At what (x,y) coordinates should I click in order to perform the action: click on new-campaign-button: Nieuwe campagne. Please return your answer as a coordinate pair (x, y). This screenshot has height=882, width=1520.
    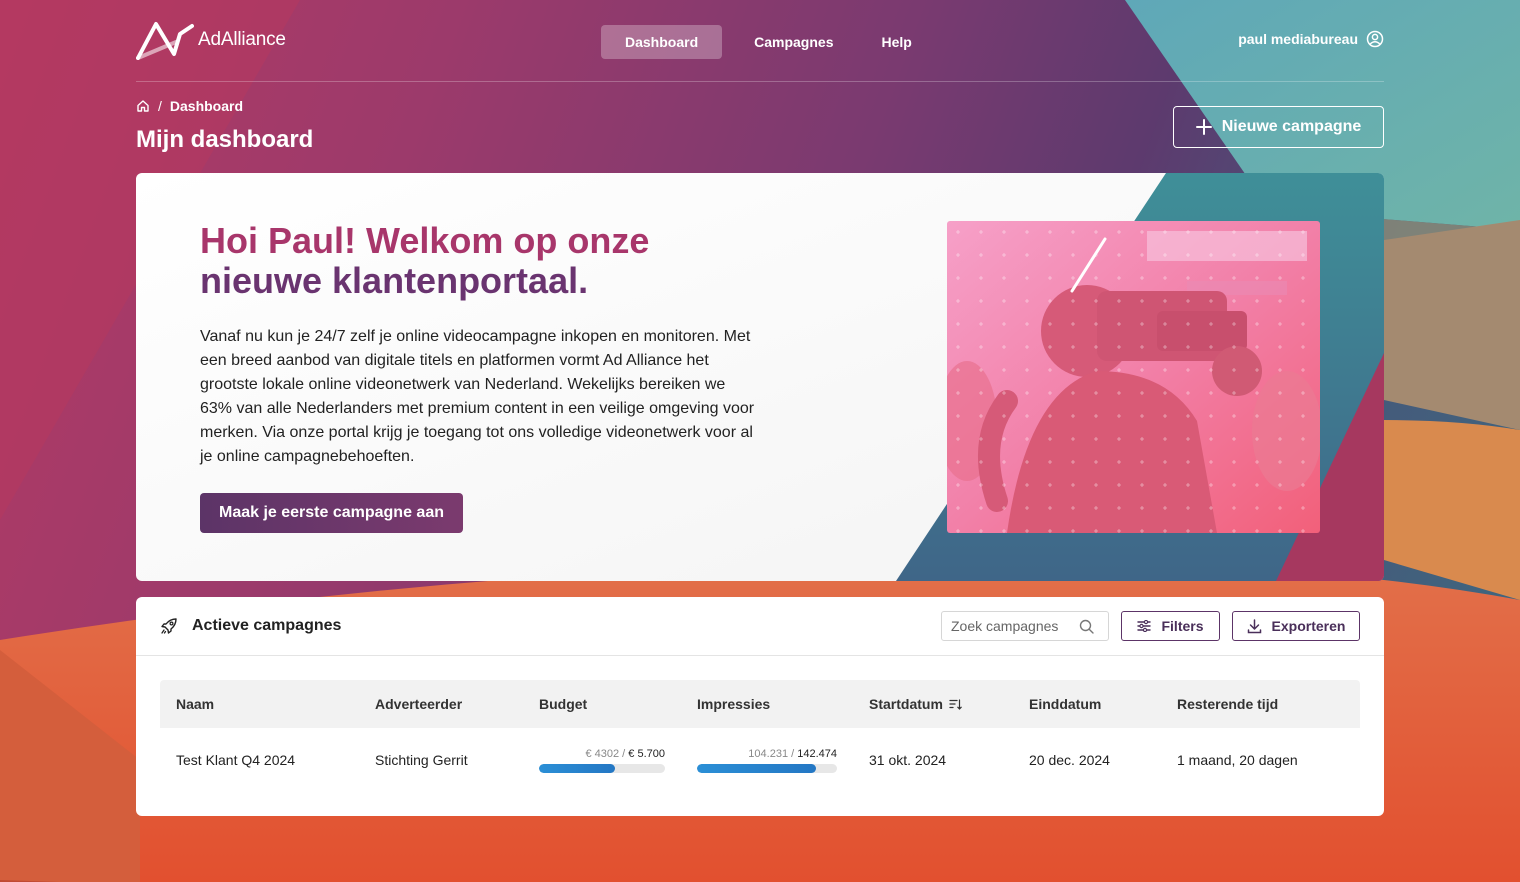
    Looking at the image, I should click on (1278, 127).